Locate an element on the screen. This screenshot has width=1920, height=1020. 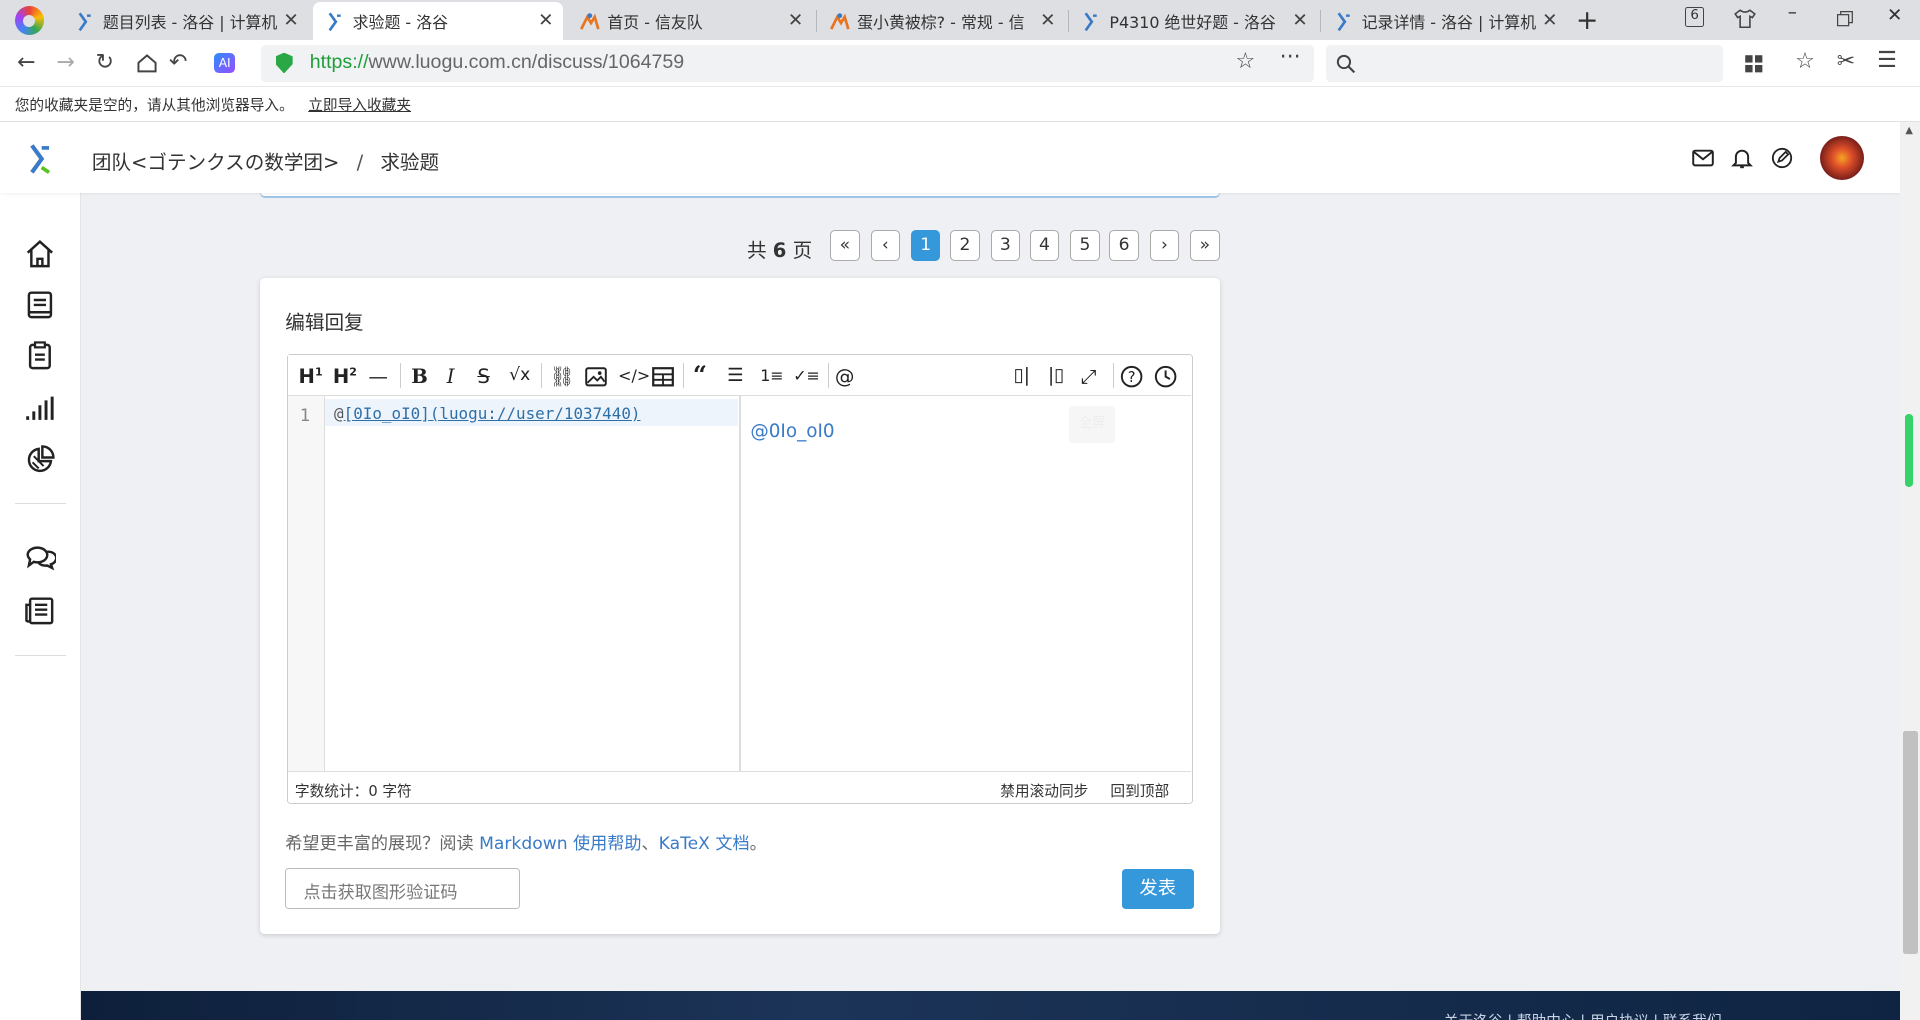
browser-logo-icon is located at coordinates (29, 21).